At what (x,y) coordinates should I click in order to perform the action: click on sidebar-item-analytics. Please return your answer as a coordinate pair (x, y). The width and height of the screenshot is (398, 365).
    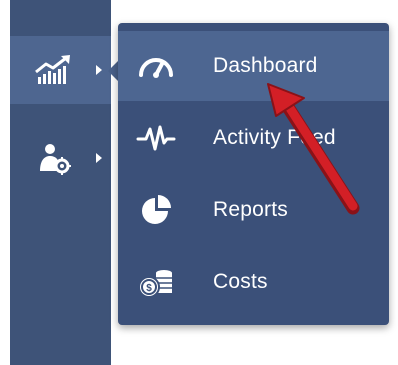
    Looking at the image, I should click on (60, 70).